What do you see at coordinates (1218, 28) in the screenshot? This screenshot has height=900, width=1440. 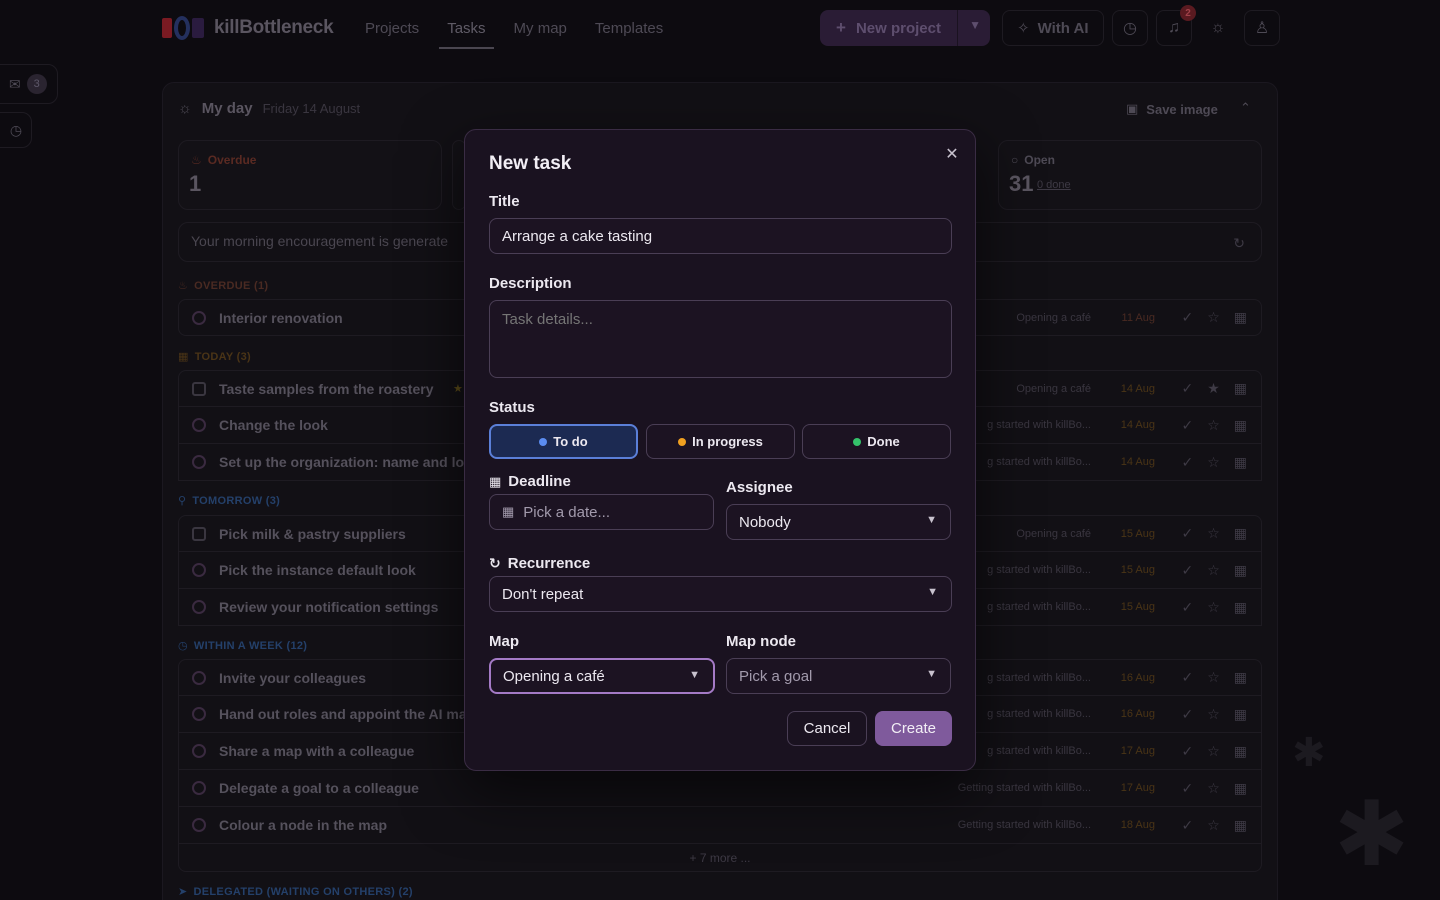 I see `theme-toggle-button: ☼` at bounding box center [1218, 28].